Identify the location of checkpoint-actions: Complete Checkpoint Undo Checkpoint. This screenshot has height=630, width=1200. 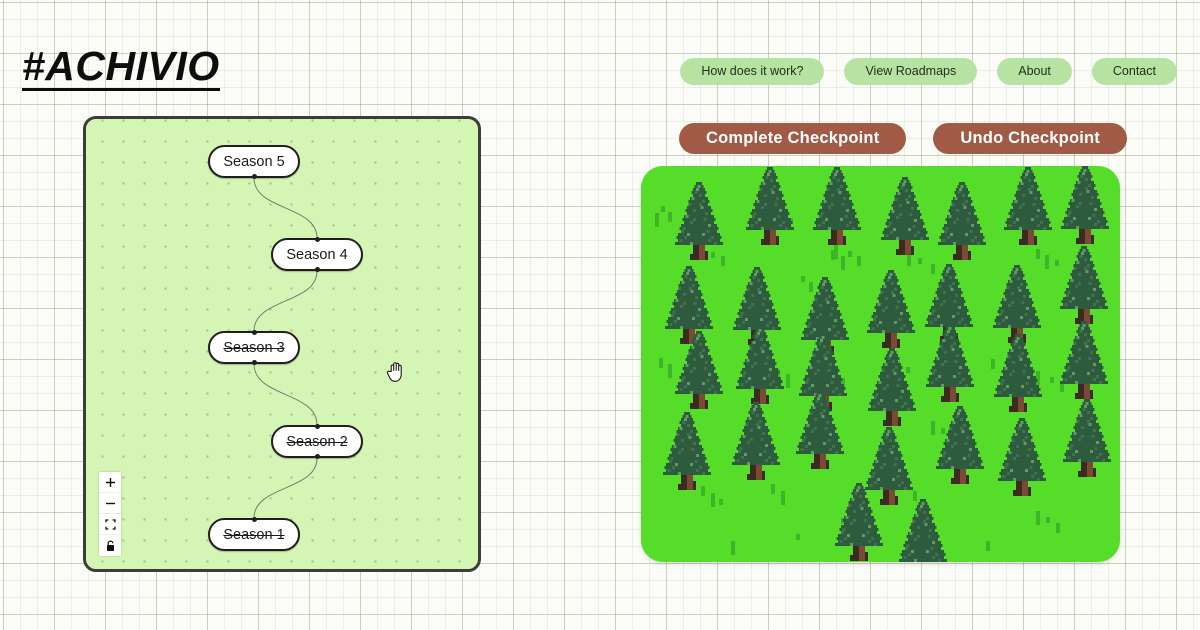
(903, 138).